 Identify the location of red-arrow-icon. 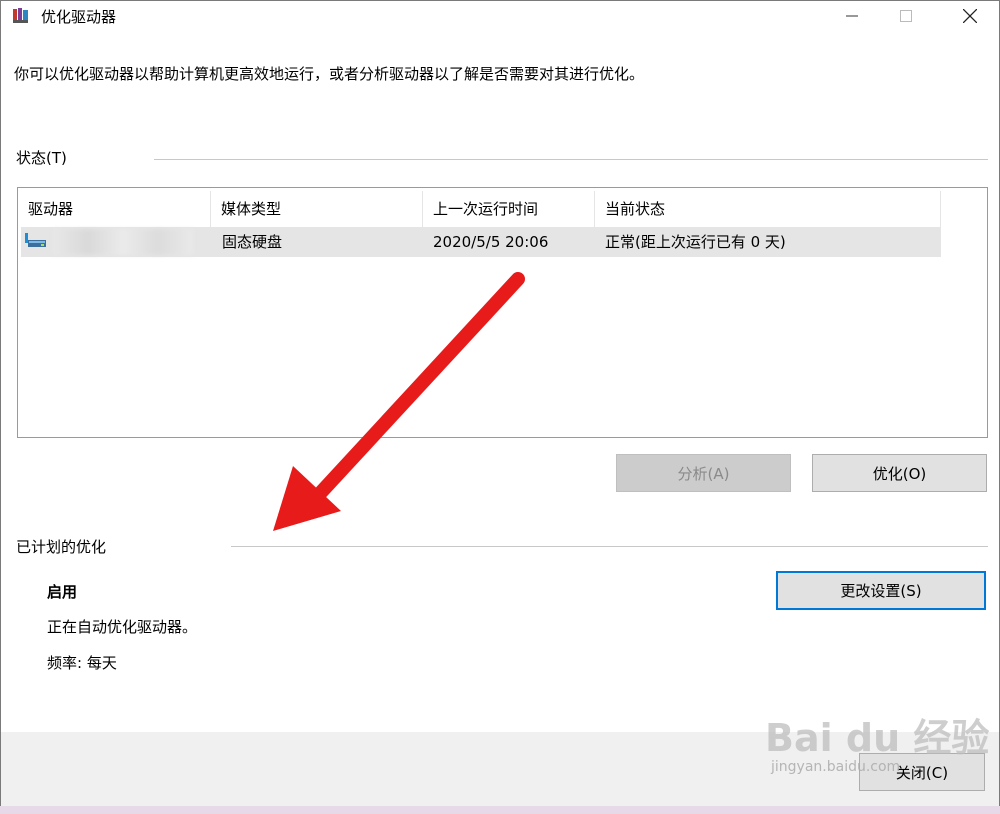
(399, 401).